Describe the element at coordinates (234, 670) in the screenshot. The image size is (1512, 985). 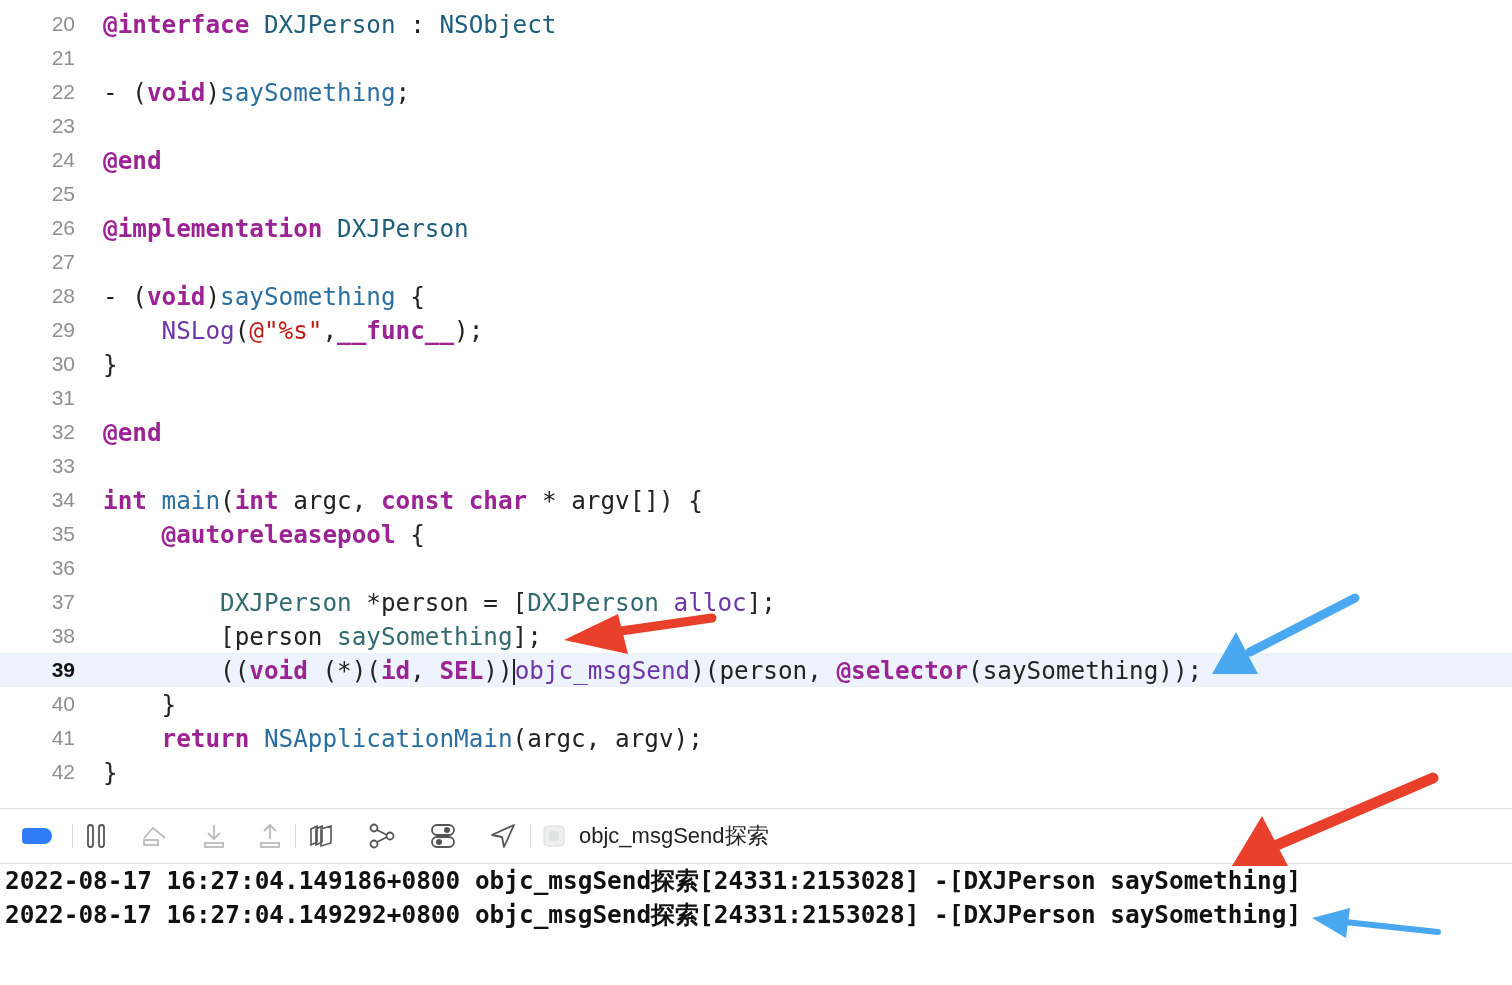
I see `code-text: ((` at that location.